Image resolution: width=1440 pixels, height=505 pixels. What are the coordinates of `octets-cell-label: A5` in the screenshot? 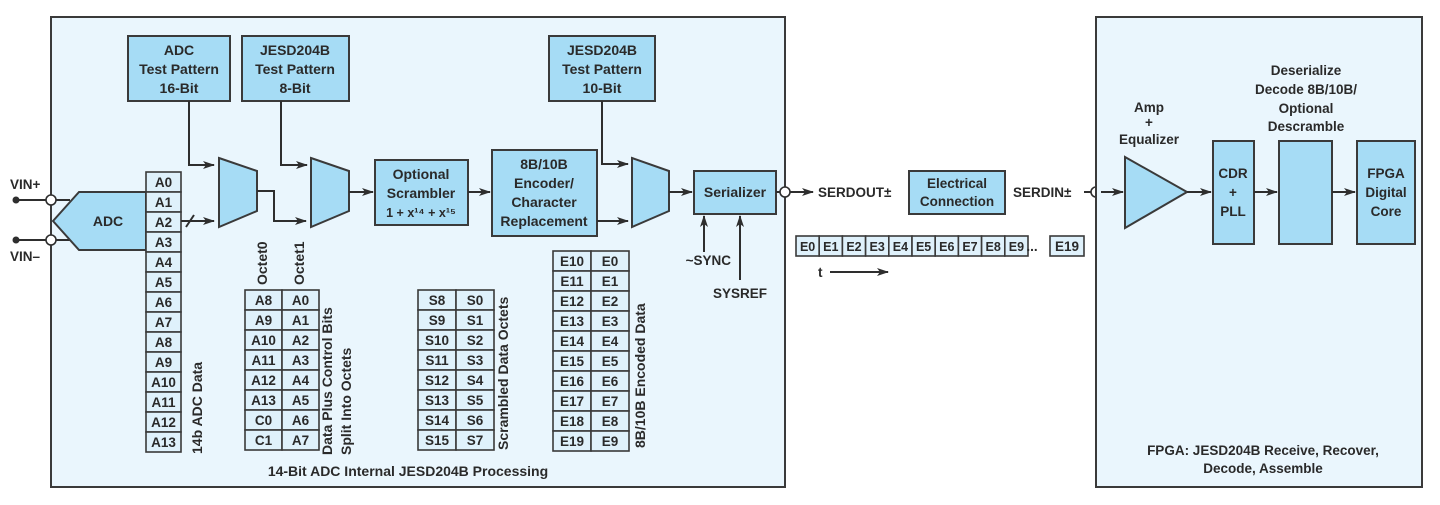 It's located at (301, 400).